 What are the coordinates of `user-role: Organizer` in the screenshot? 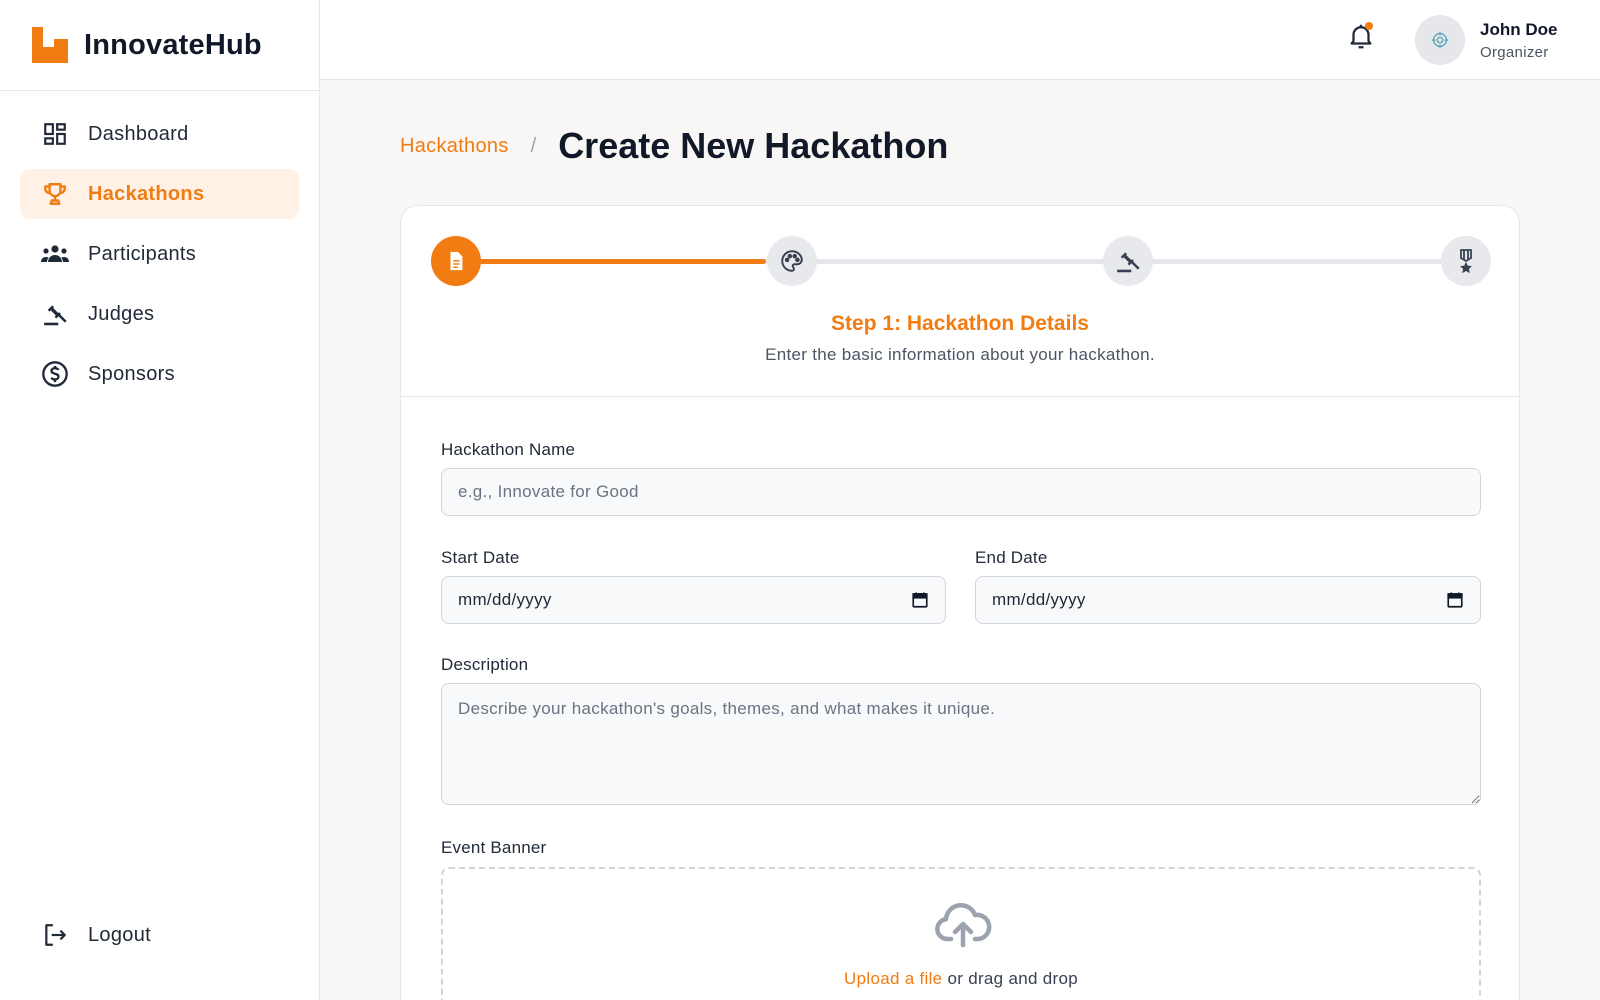 It's located at (1514, 52).